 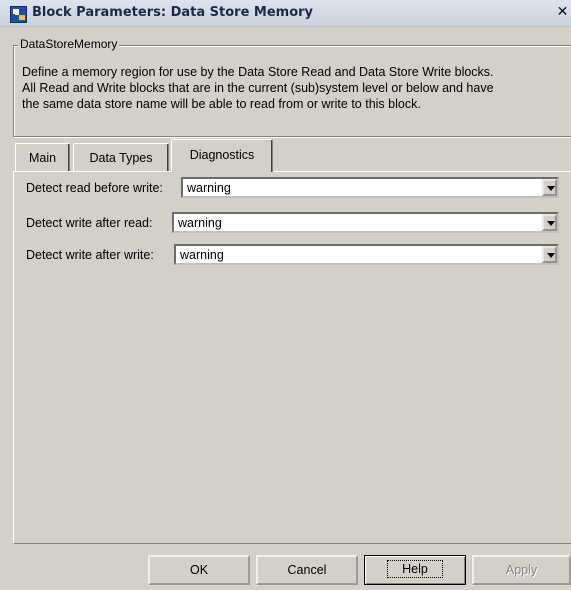 What do you see at coordinates (90, 255) in the screenshot?
I see `detect-write-after-write-label: Detect write after write:` at bounding box center [90, 255].